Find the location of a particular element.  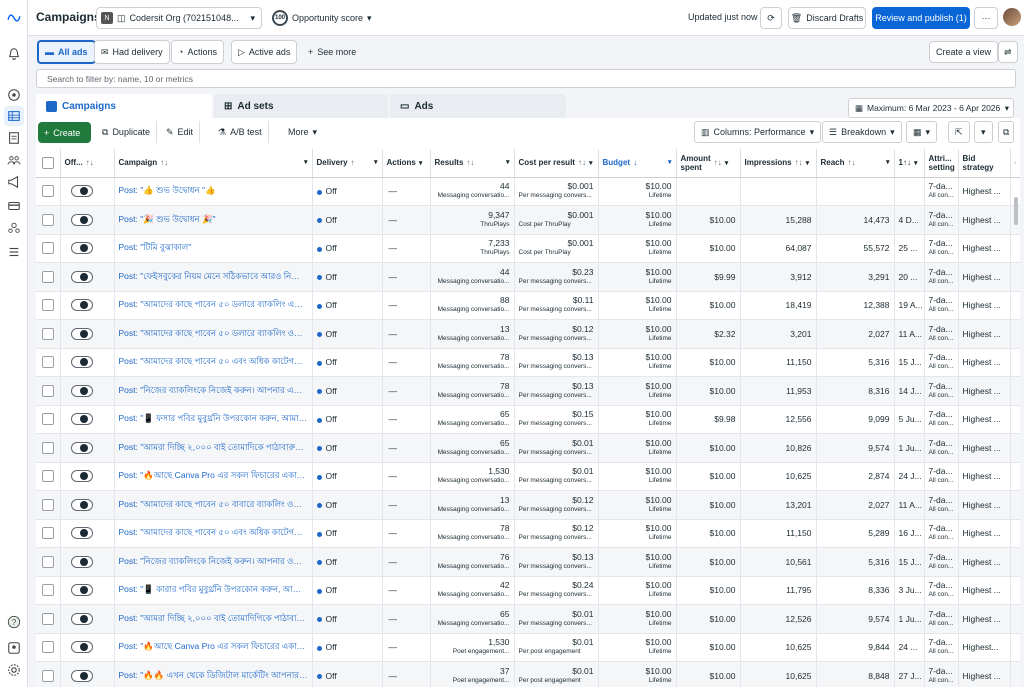

tab-ad-sets: ⊞ Ad sets is located at coordinates (301, 106).